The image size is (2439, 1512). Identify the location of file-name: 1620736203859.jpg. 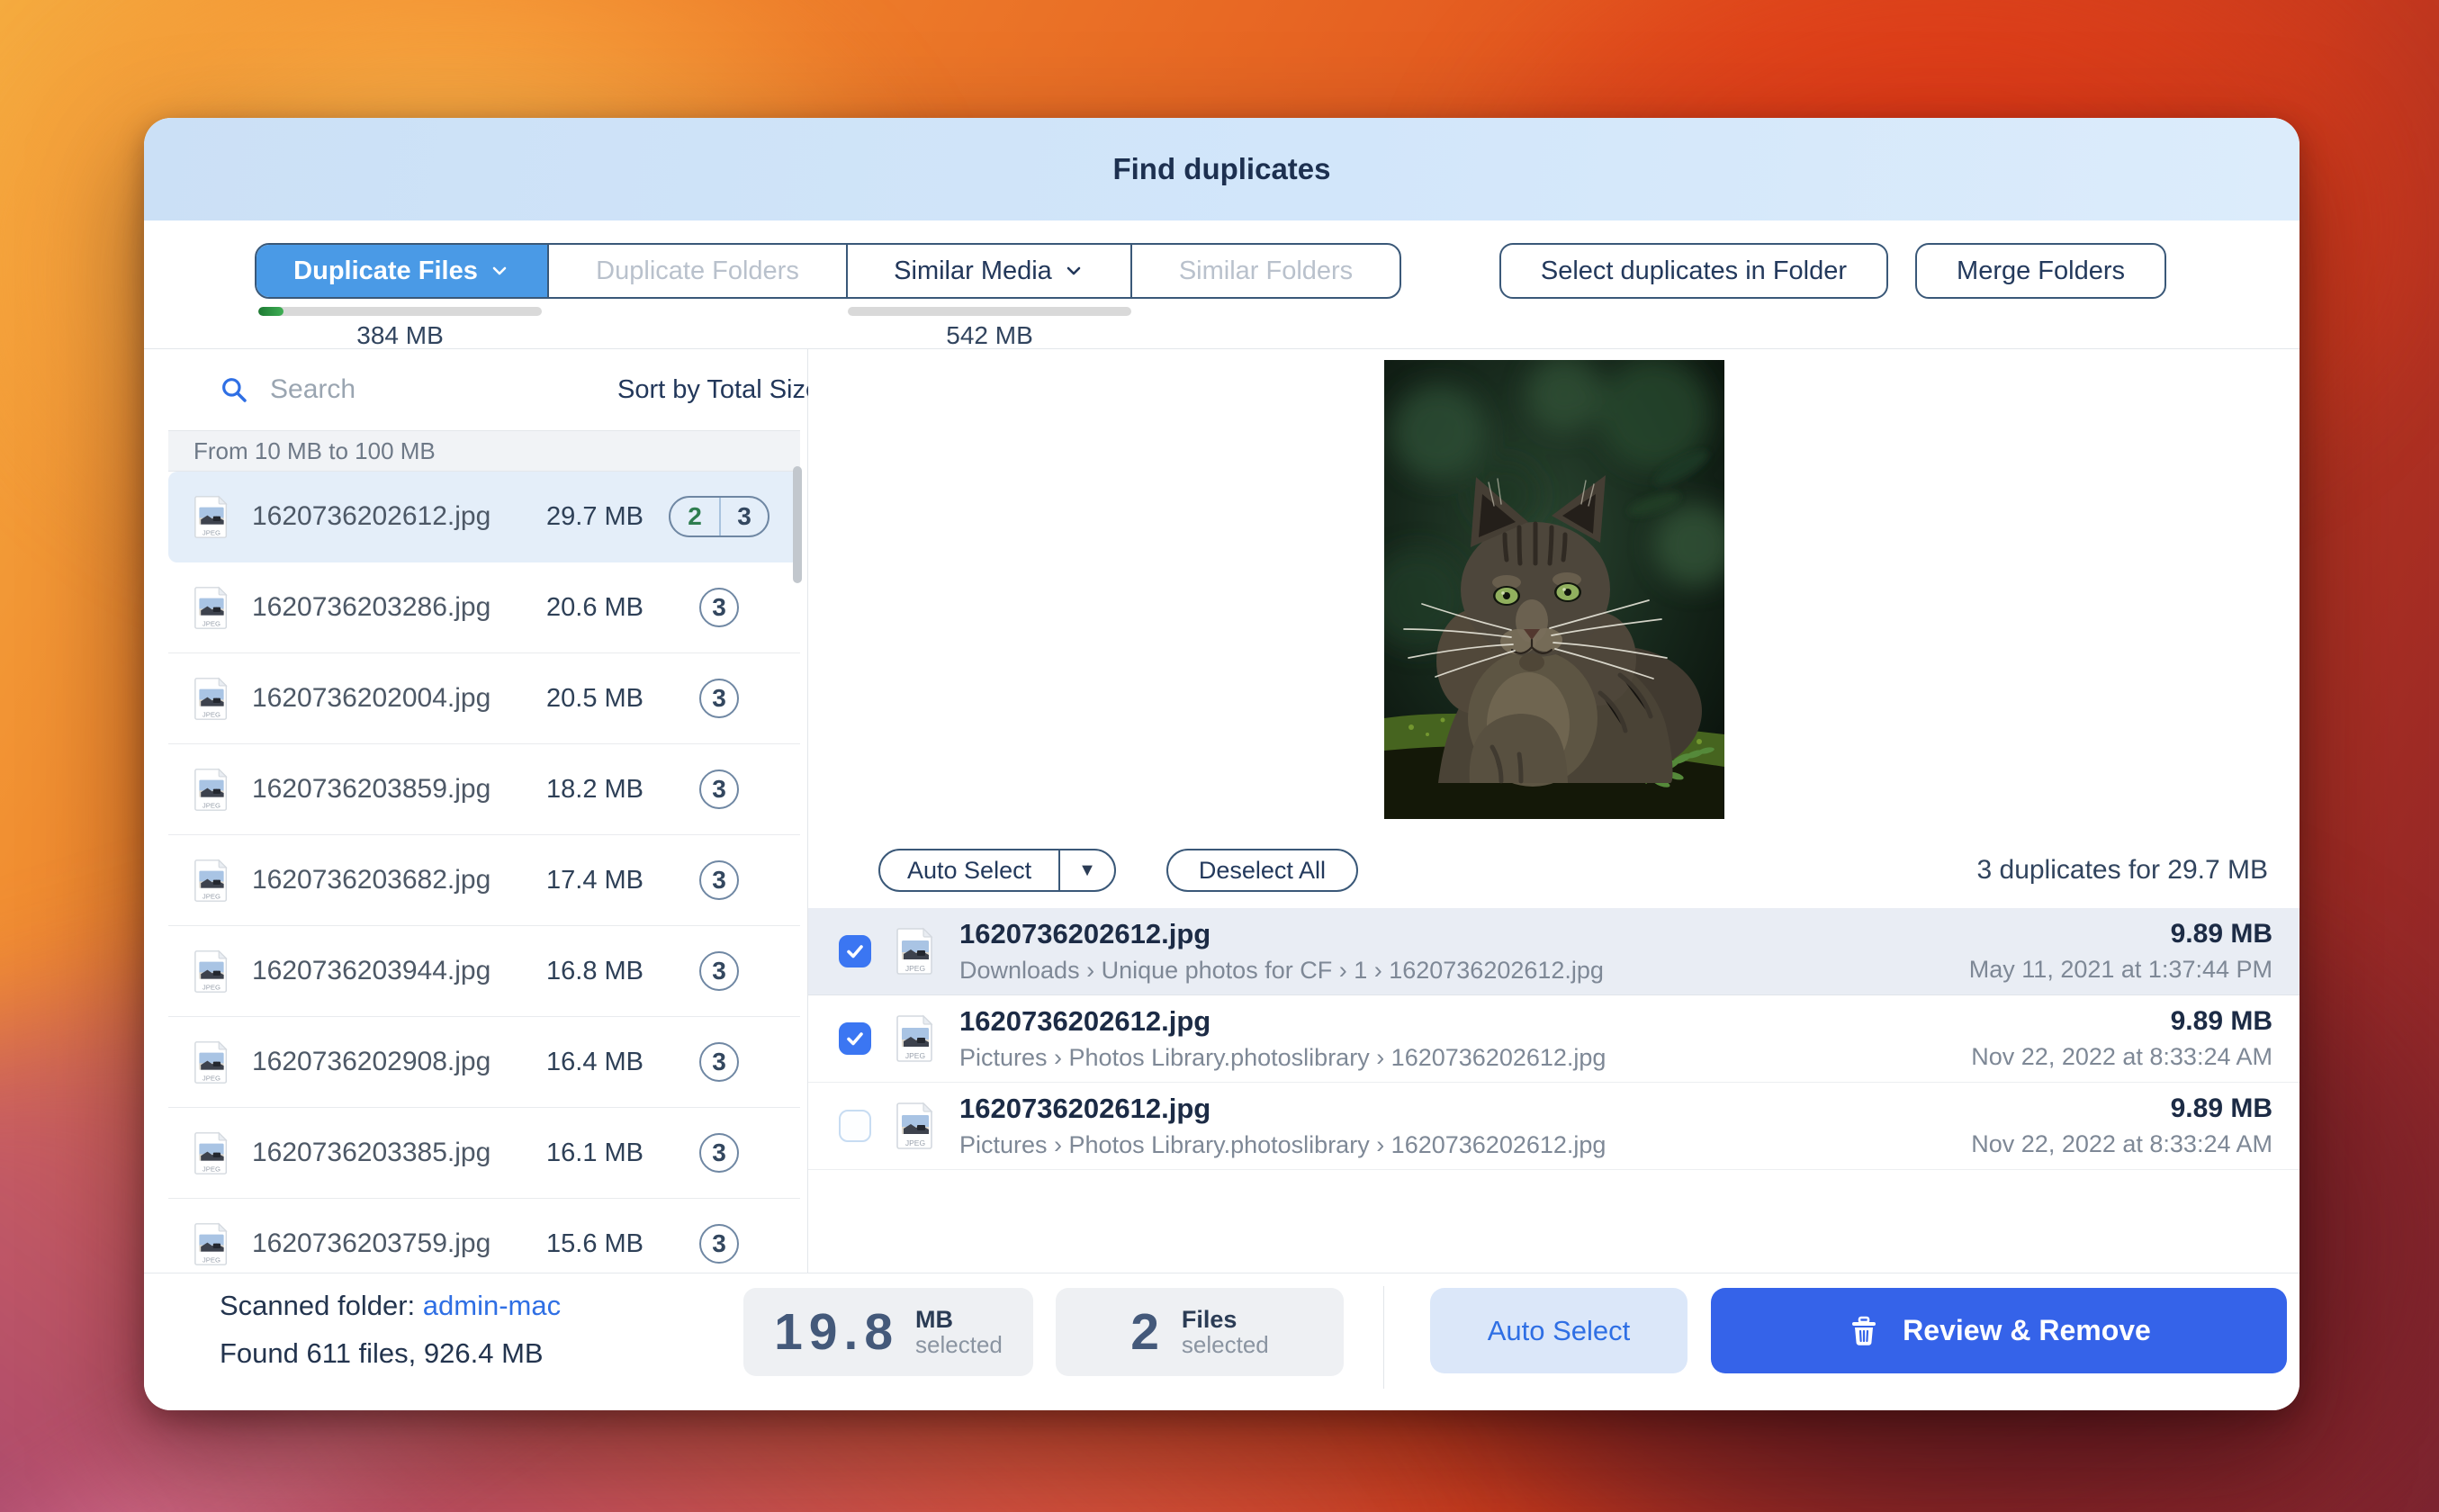
(371, 789).